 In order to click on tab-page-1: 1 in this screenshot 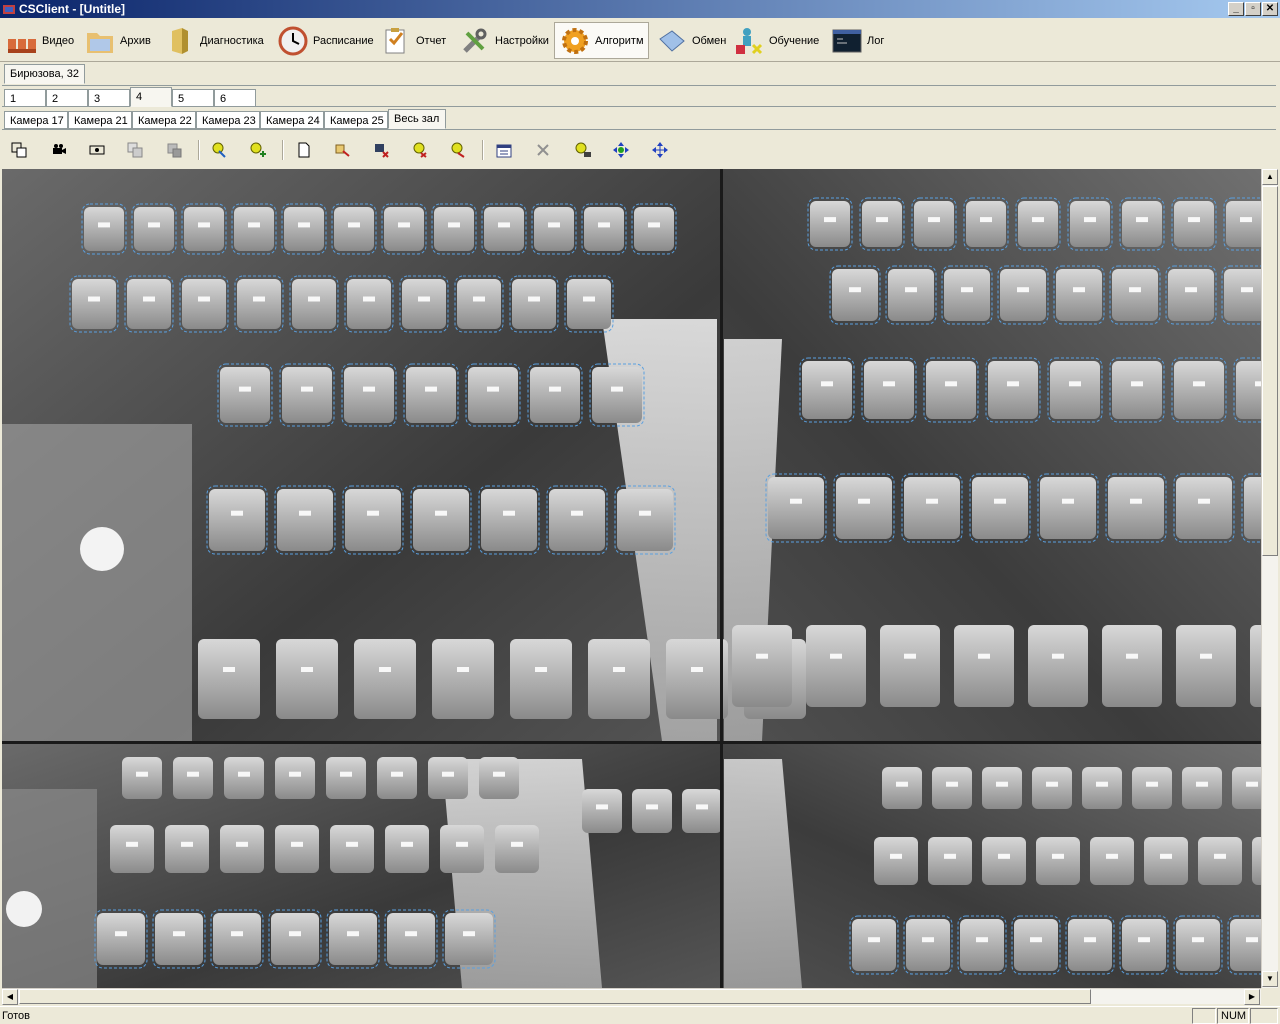, I will do `click(25, 98)`.